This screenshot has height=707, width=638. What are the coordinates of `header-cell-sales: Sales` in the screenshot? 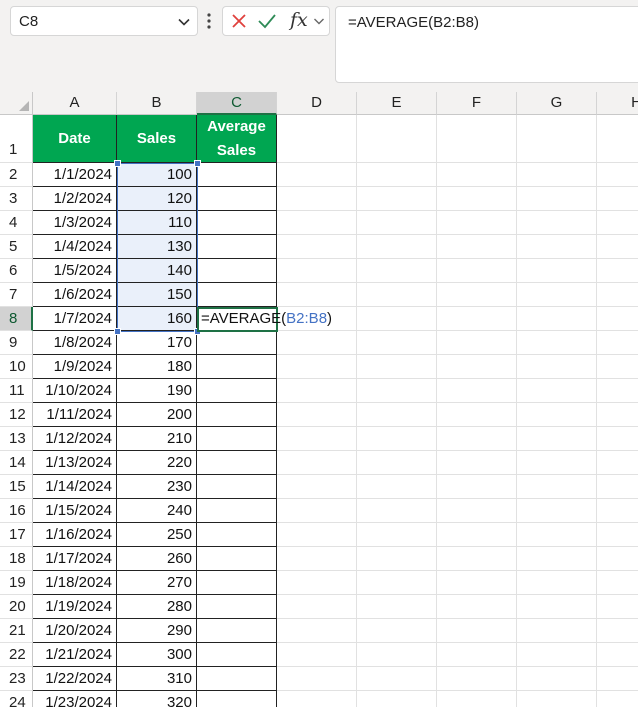 It's located at (157, 139).